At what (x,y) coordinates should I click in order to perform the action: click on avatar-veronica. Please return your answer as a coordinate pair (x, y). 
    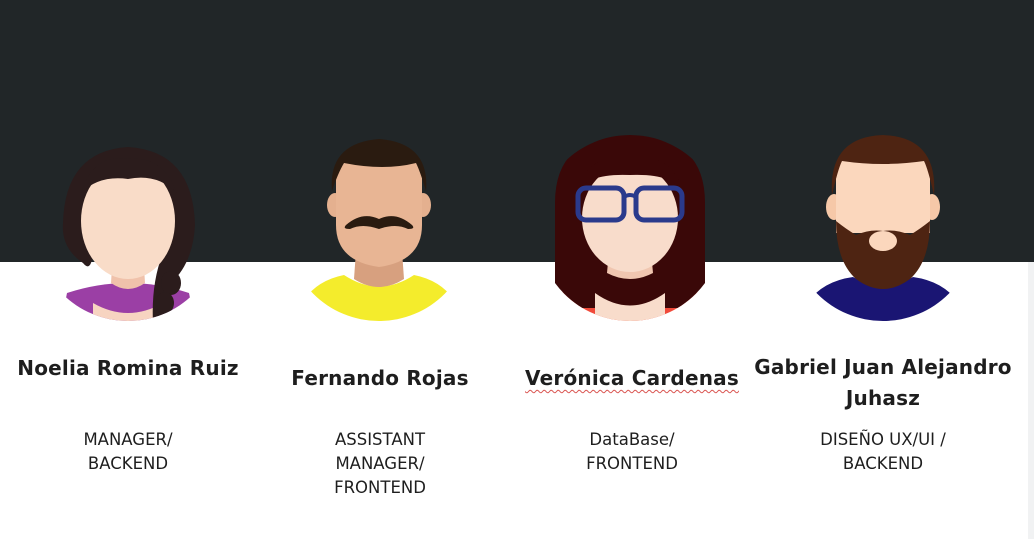
    Looking at the image, I should click on (630, 228).